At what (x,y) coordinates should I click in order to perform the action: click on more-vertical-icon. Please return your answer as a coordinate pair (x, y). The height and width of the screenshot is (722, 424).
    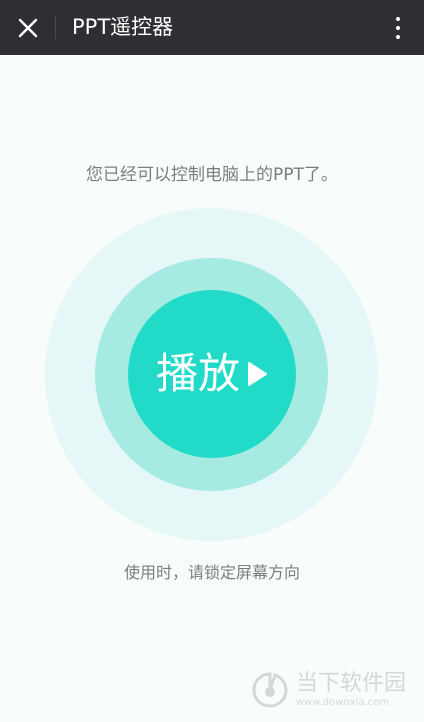
    Looking at the image, I should click on (398, 19).